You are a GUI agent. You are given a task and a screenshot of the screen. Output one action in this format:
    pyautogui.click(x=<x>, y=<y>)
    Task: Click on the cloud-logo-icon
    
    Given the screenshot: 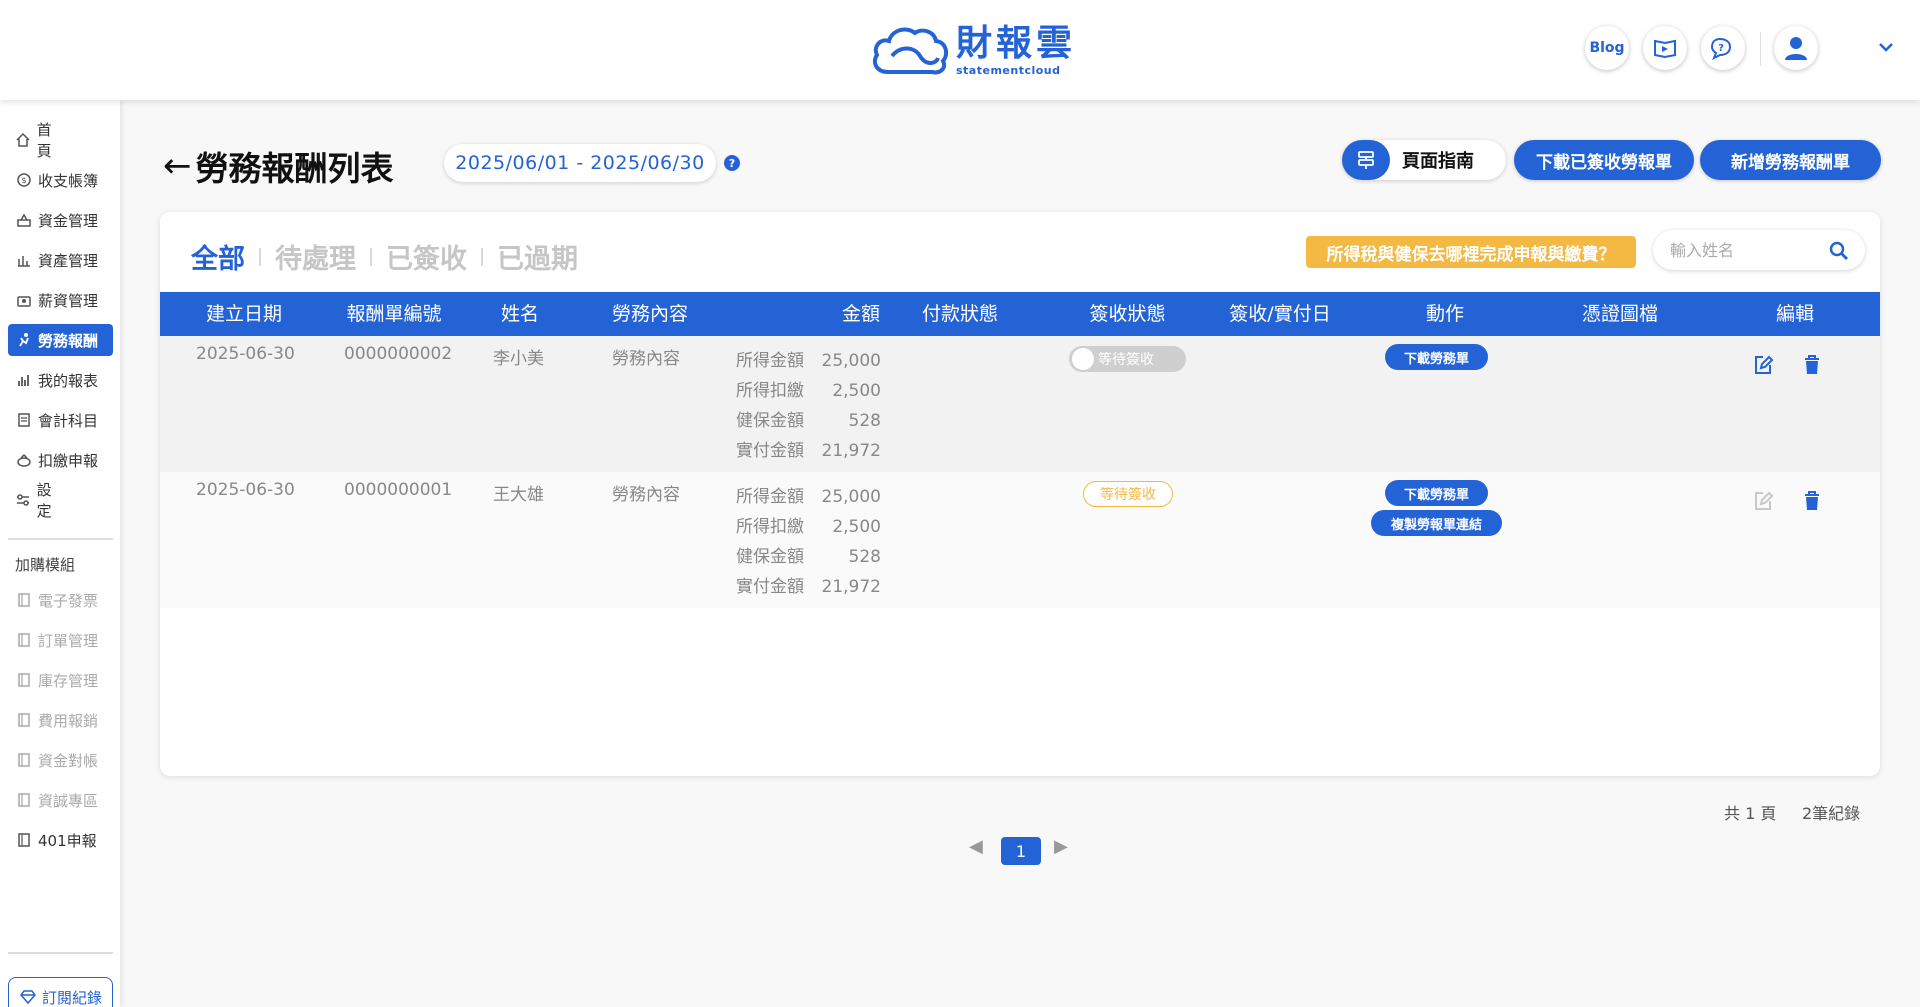 What is the action you would take?
    pyautogui.click(x=910, y=51)
    